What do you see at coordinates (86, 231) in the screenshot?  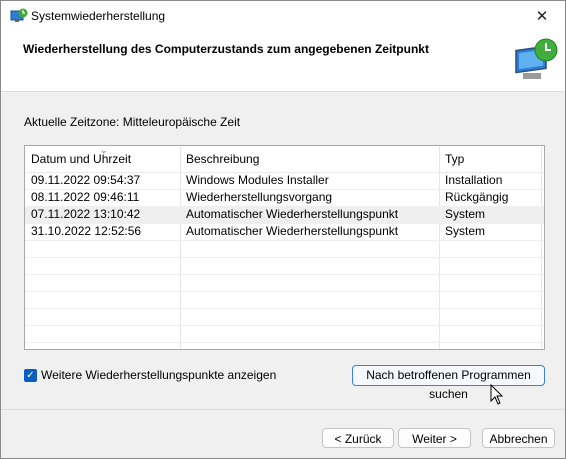 I see `cell-date: 31.10.2022 12:52:56` at bounding box center [86, 231].